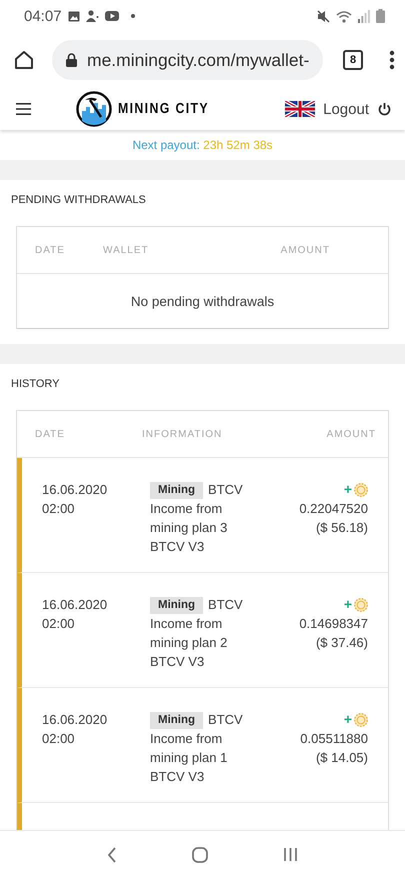 This screenshot has height=878, width=405. I want to click on logo-icon, so click(94, 109).